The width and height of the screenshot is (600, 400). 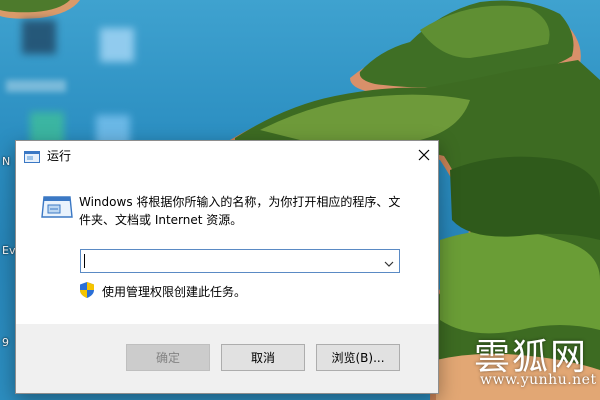 I want to click on uac-shield-icon, so click(x=87, y=290).